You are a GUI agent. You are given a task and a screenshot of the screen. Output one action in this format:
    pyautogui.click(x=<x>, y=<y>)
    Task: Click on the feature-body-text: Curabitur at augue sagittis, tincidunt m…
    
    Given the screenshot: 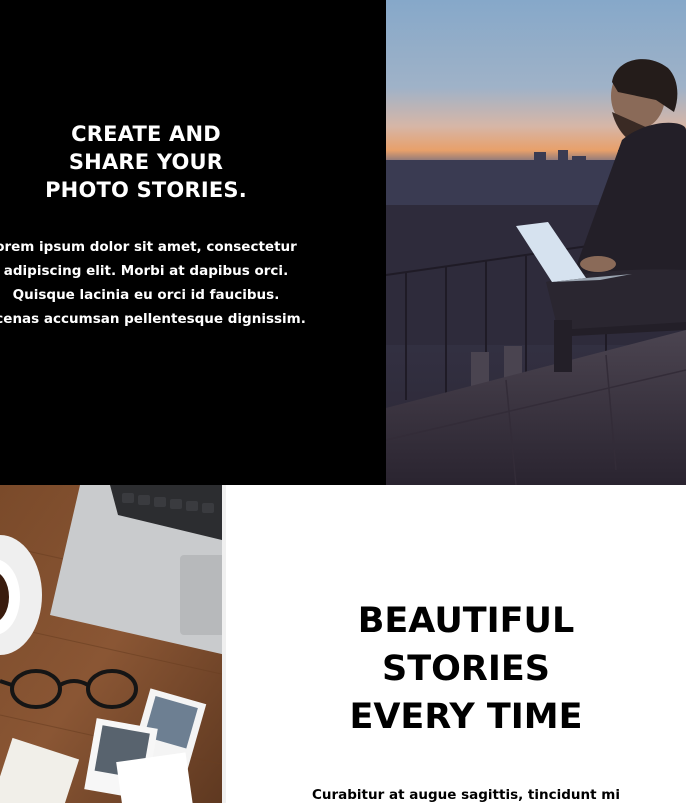 What is the action you would take?
    pyautogui.click(x=465, y=795)
    